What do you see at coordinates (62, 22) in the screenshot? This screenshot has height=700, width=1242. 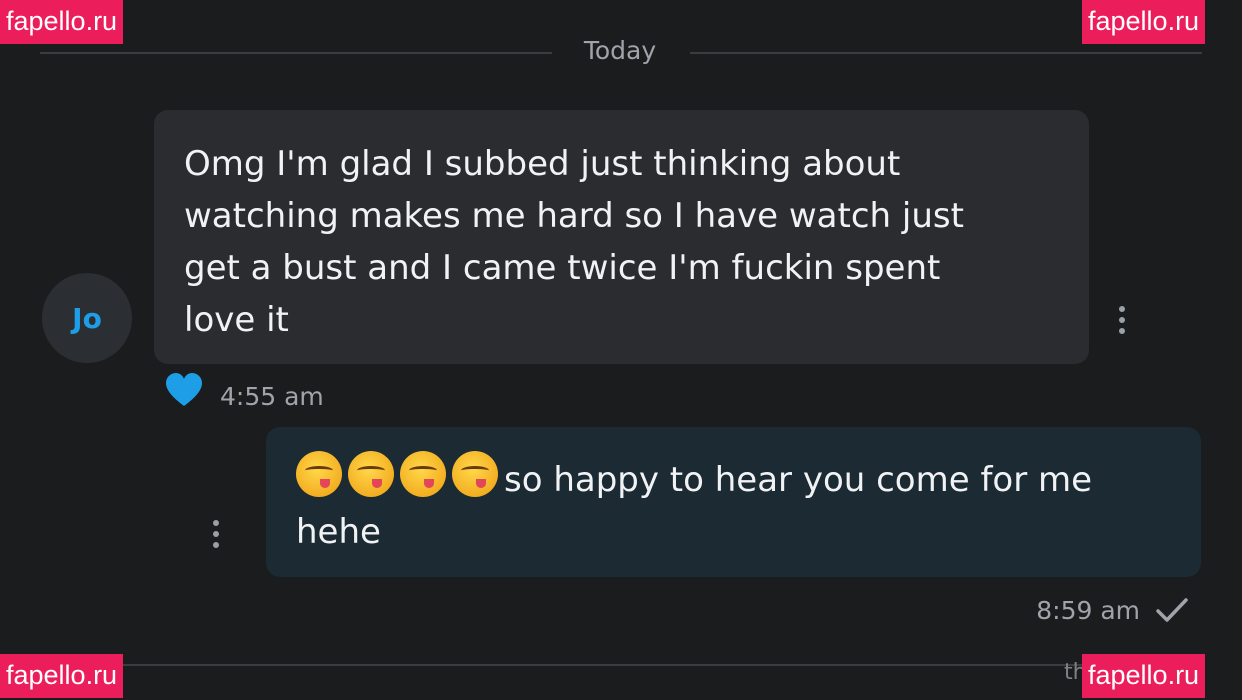 I see `watermark-top-left: fapello.ru` at bounding box center [62, 22].